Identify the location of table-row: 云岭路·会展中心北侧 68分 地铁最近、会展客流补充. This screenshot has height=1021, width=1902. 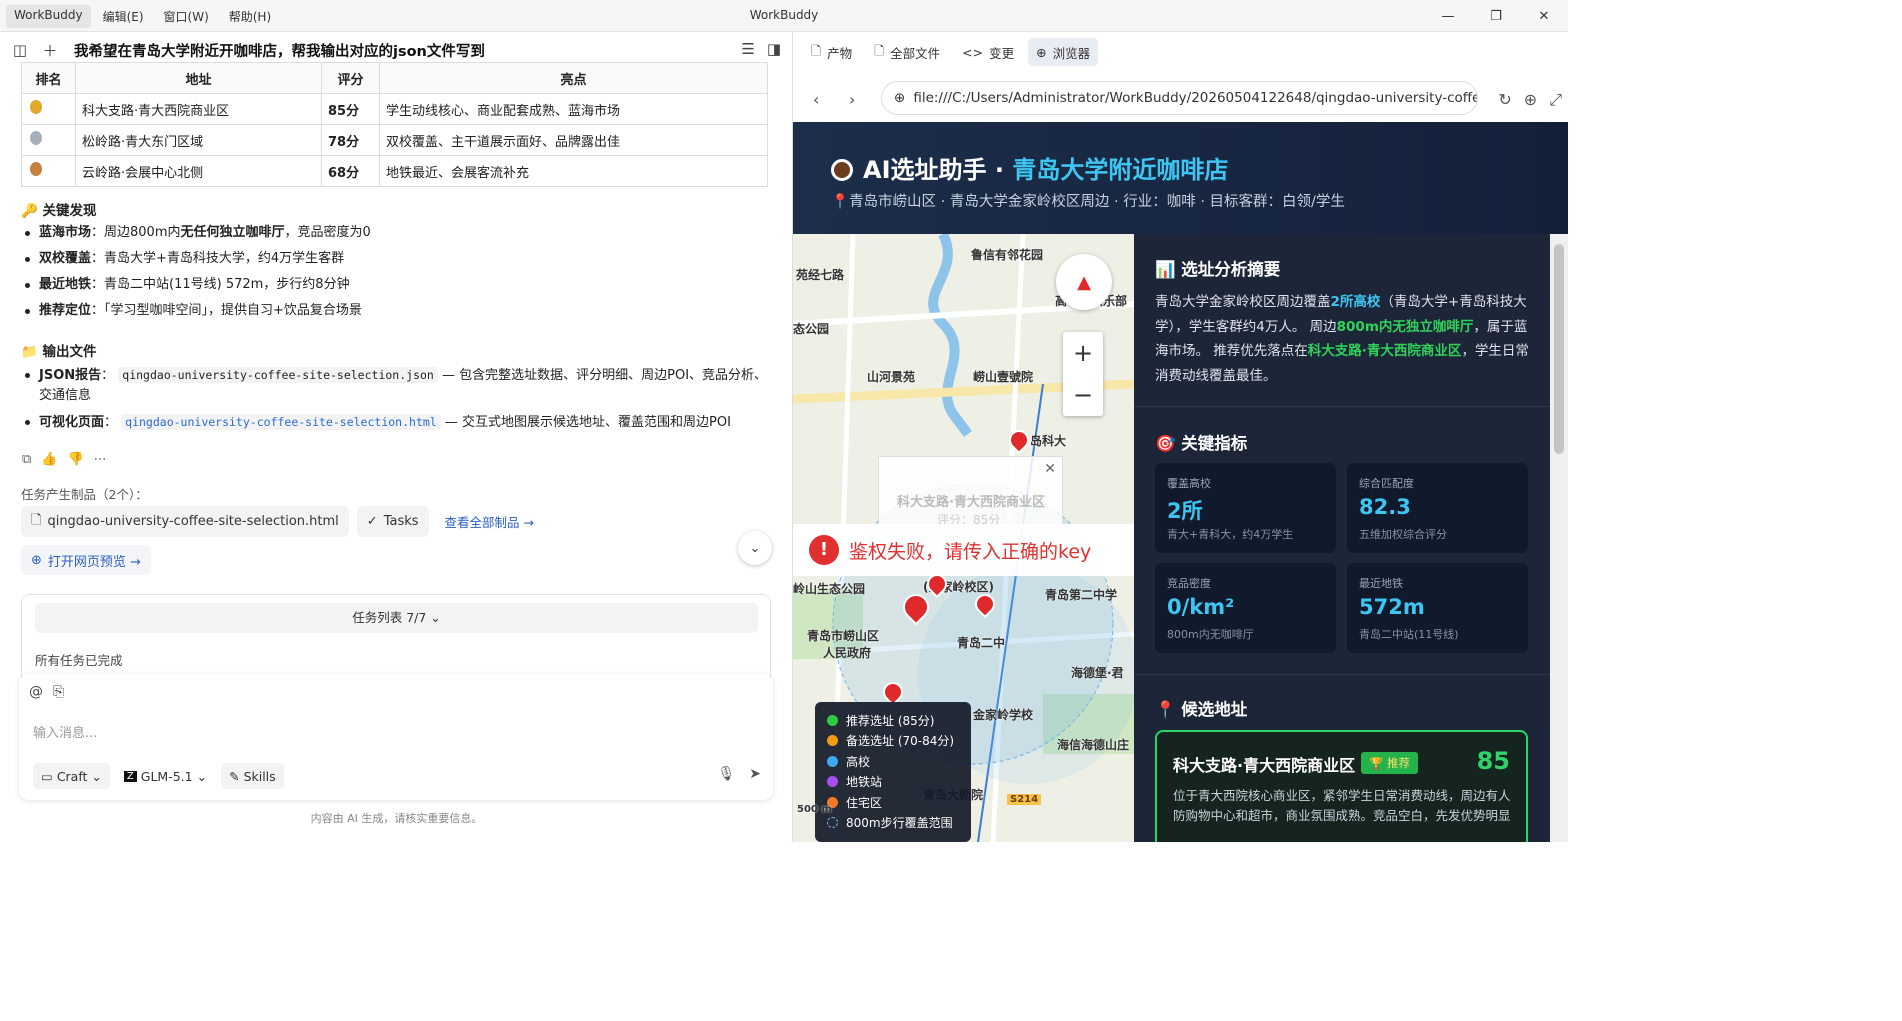
(394, 171).